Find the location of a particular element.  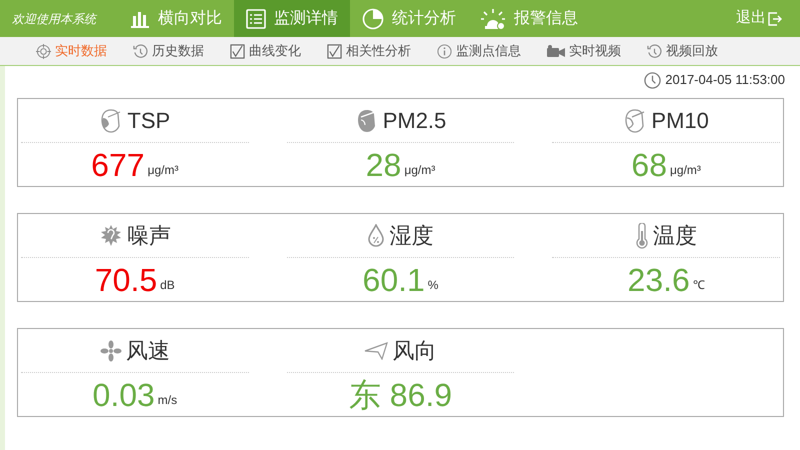

metric-value: 23.6 is located at coordinates (659, 280).